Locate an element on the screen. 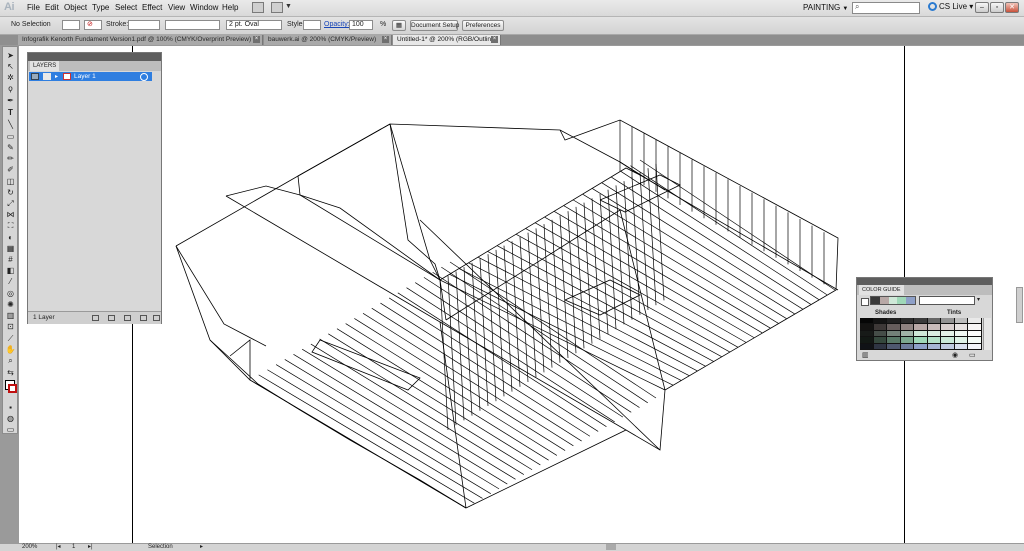 This screenshot has width=1024, height=551. opacity-input: 100 is located at coordinates (361, 25).